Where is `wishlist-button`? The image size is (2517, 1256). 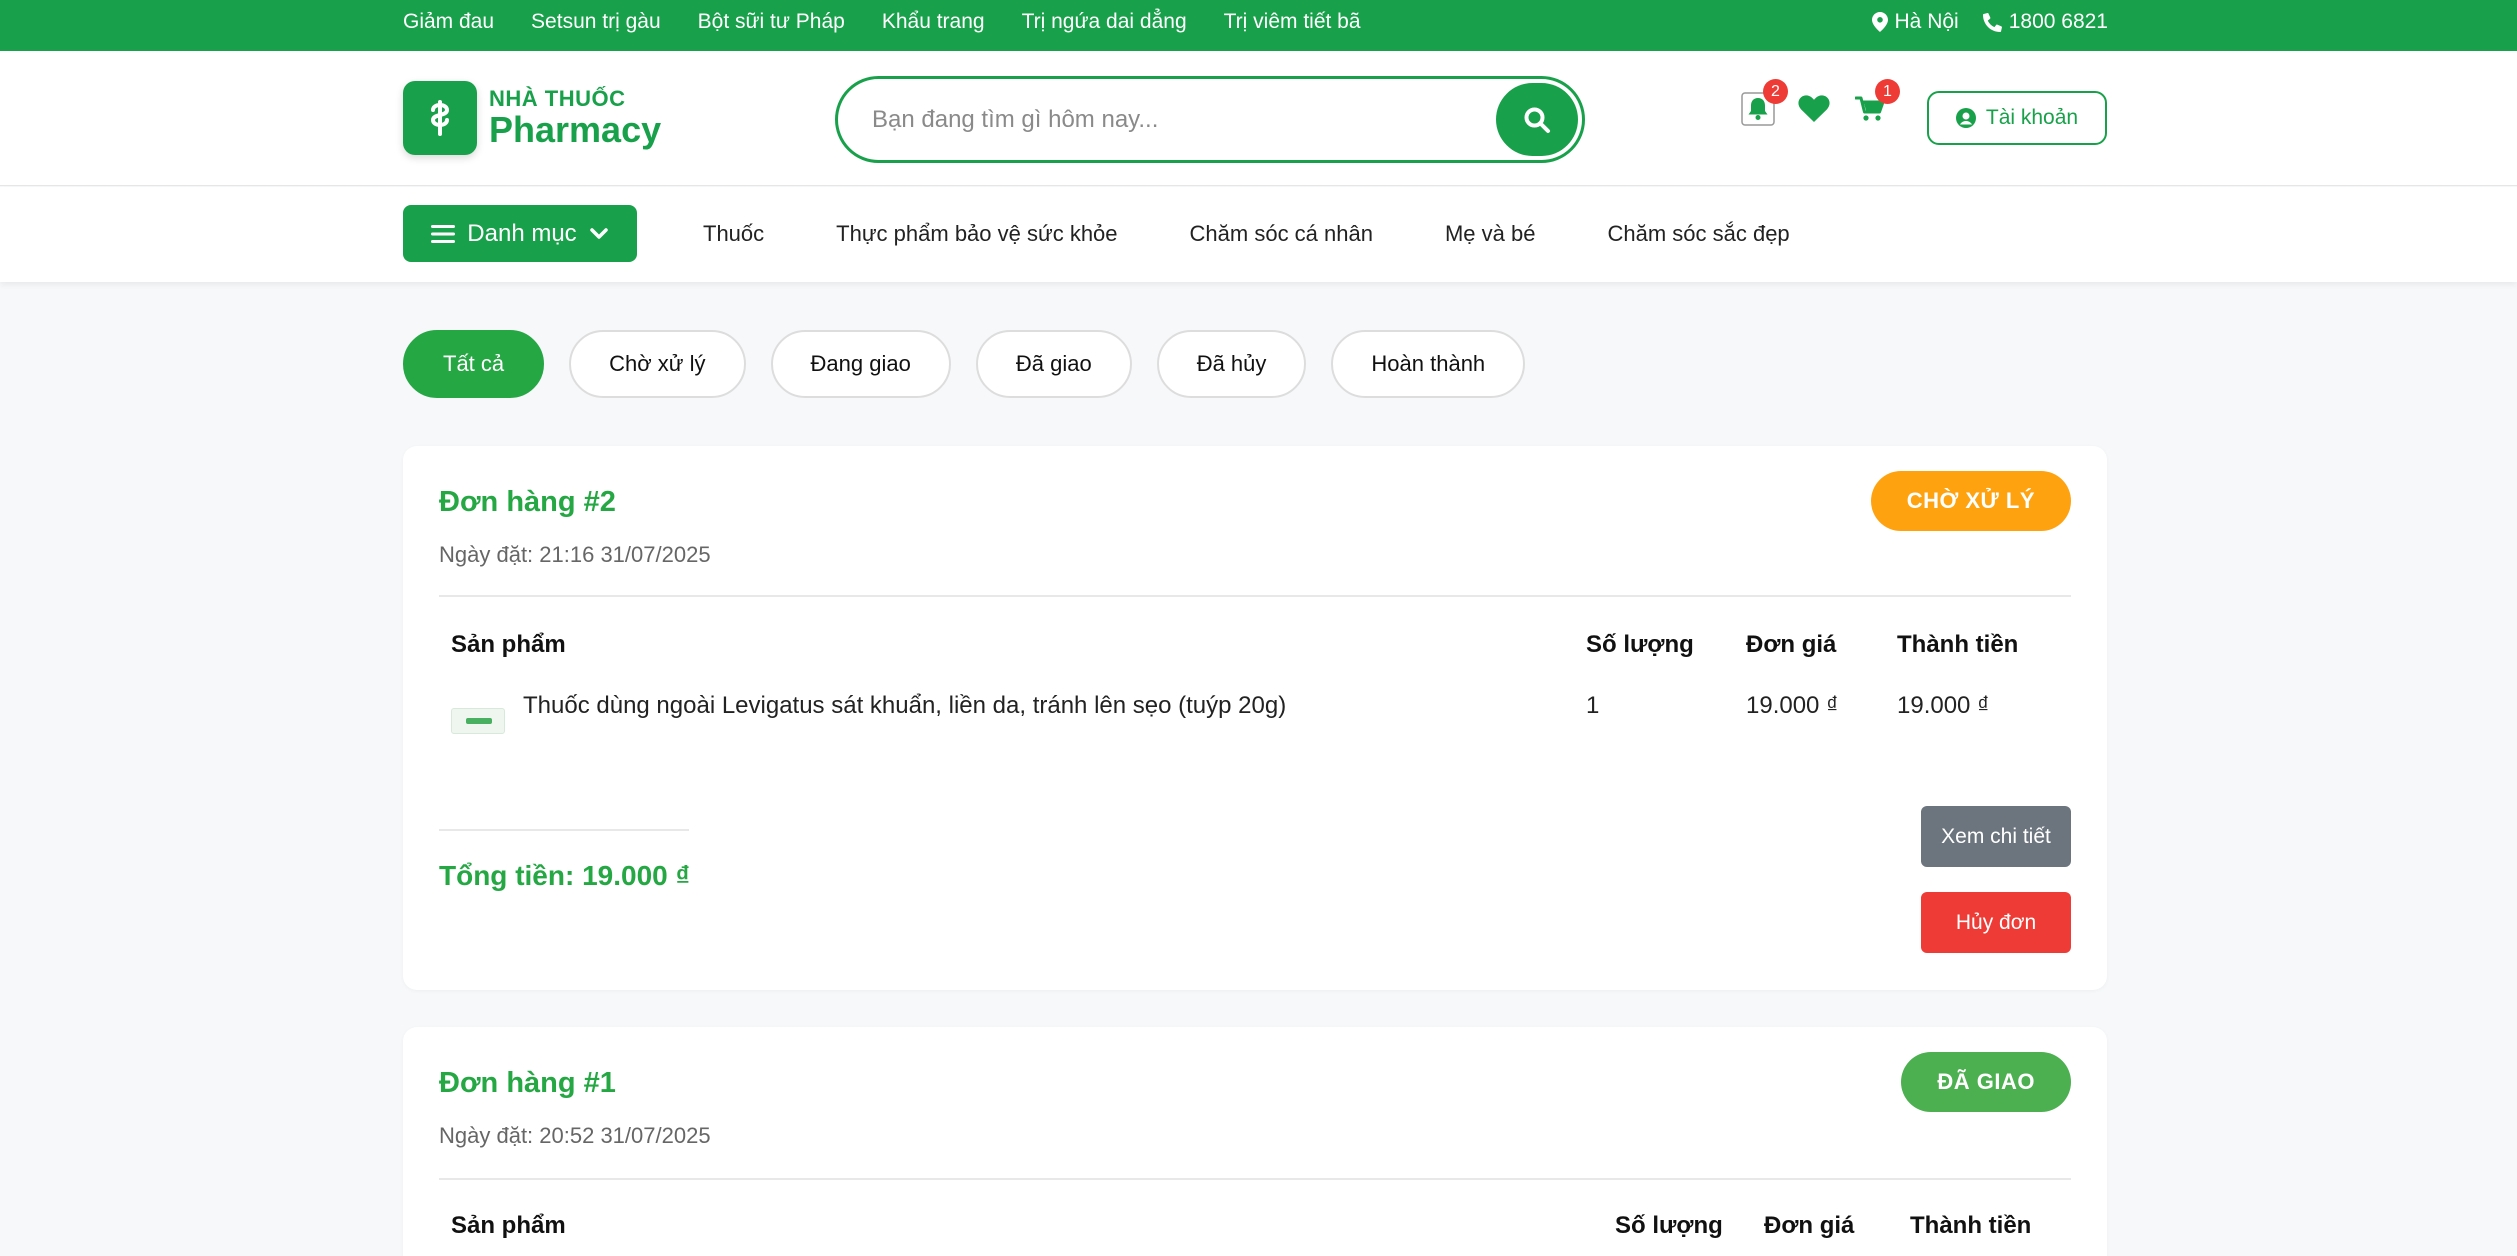
wishlist-button is located at coordinates (1814, 109).